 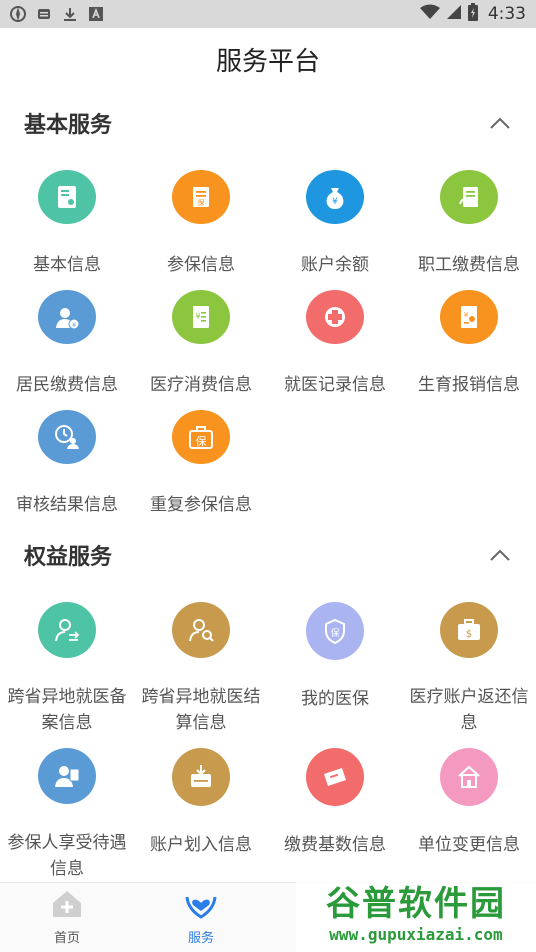 What do you see at coordinates (454, 14) in the screenshot?
I see `signal-icon` at bounding box center [454, 14].